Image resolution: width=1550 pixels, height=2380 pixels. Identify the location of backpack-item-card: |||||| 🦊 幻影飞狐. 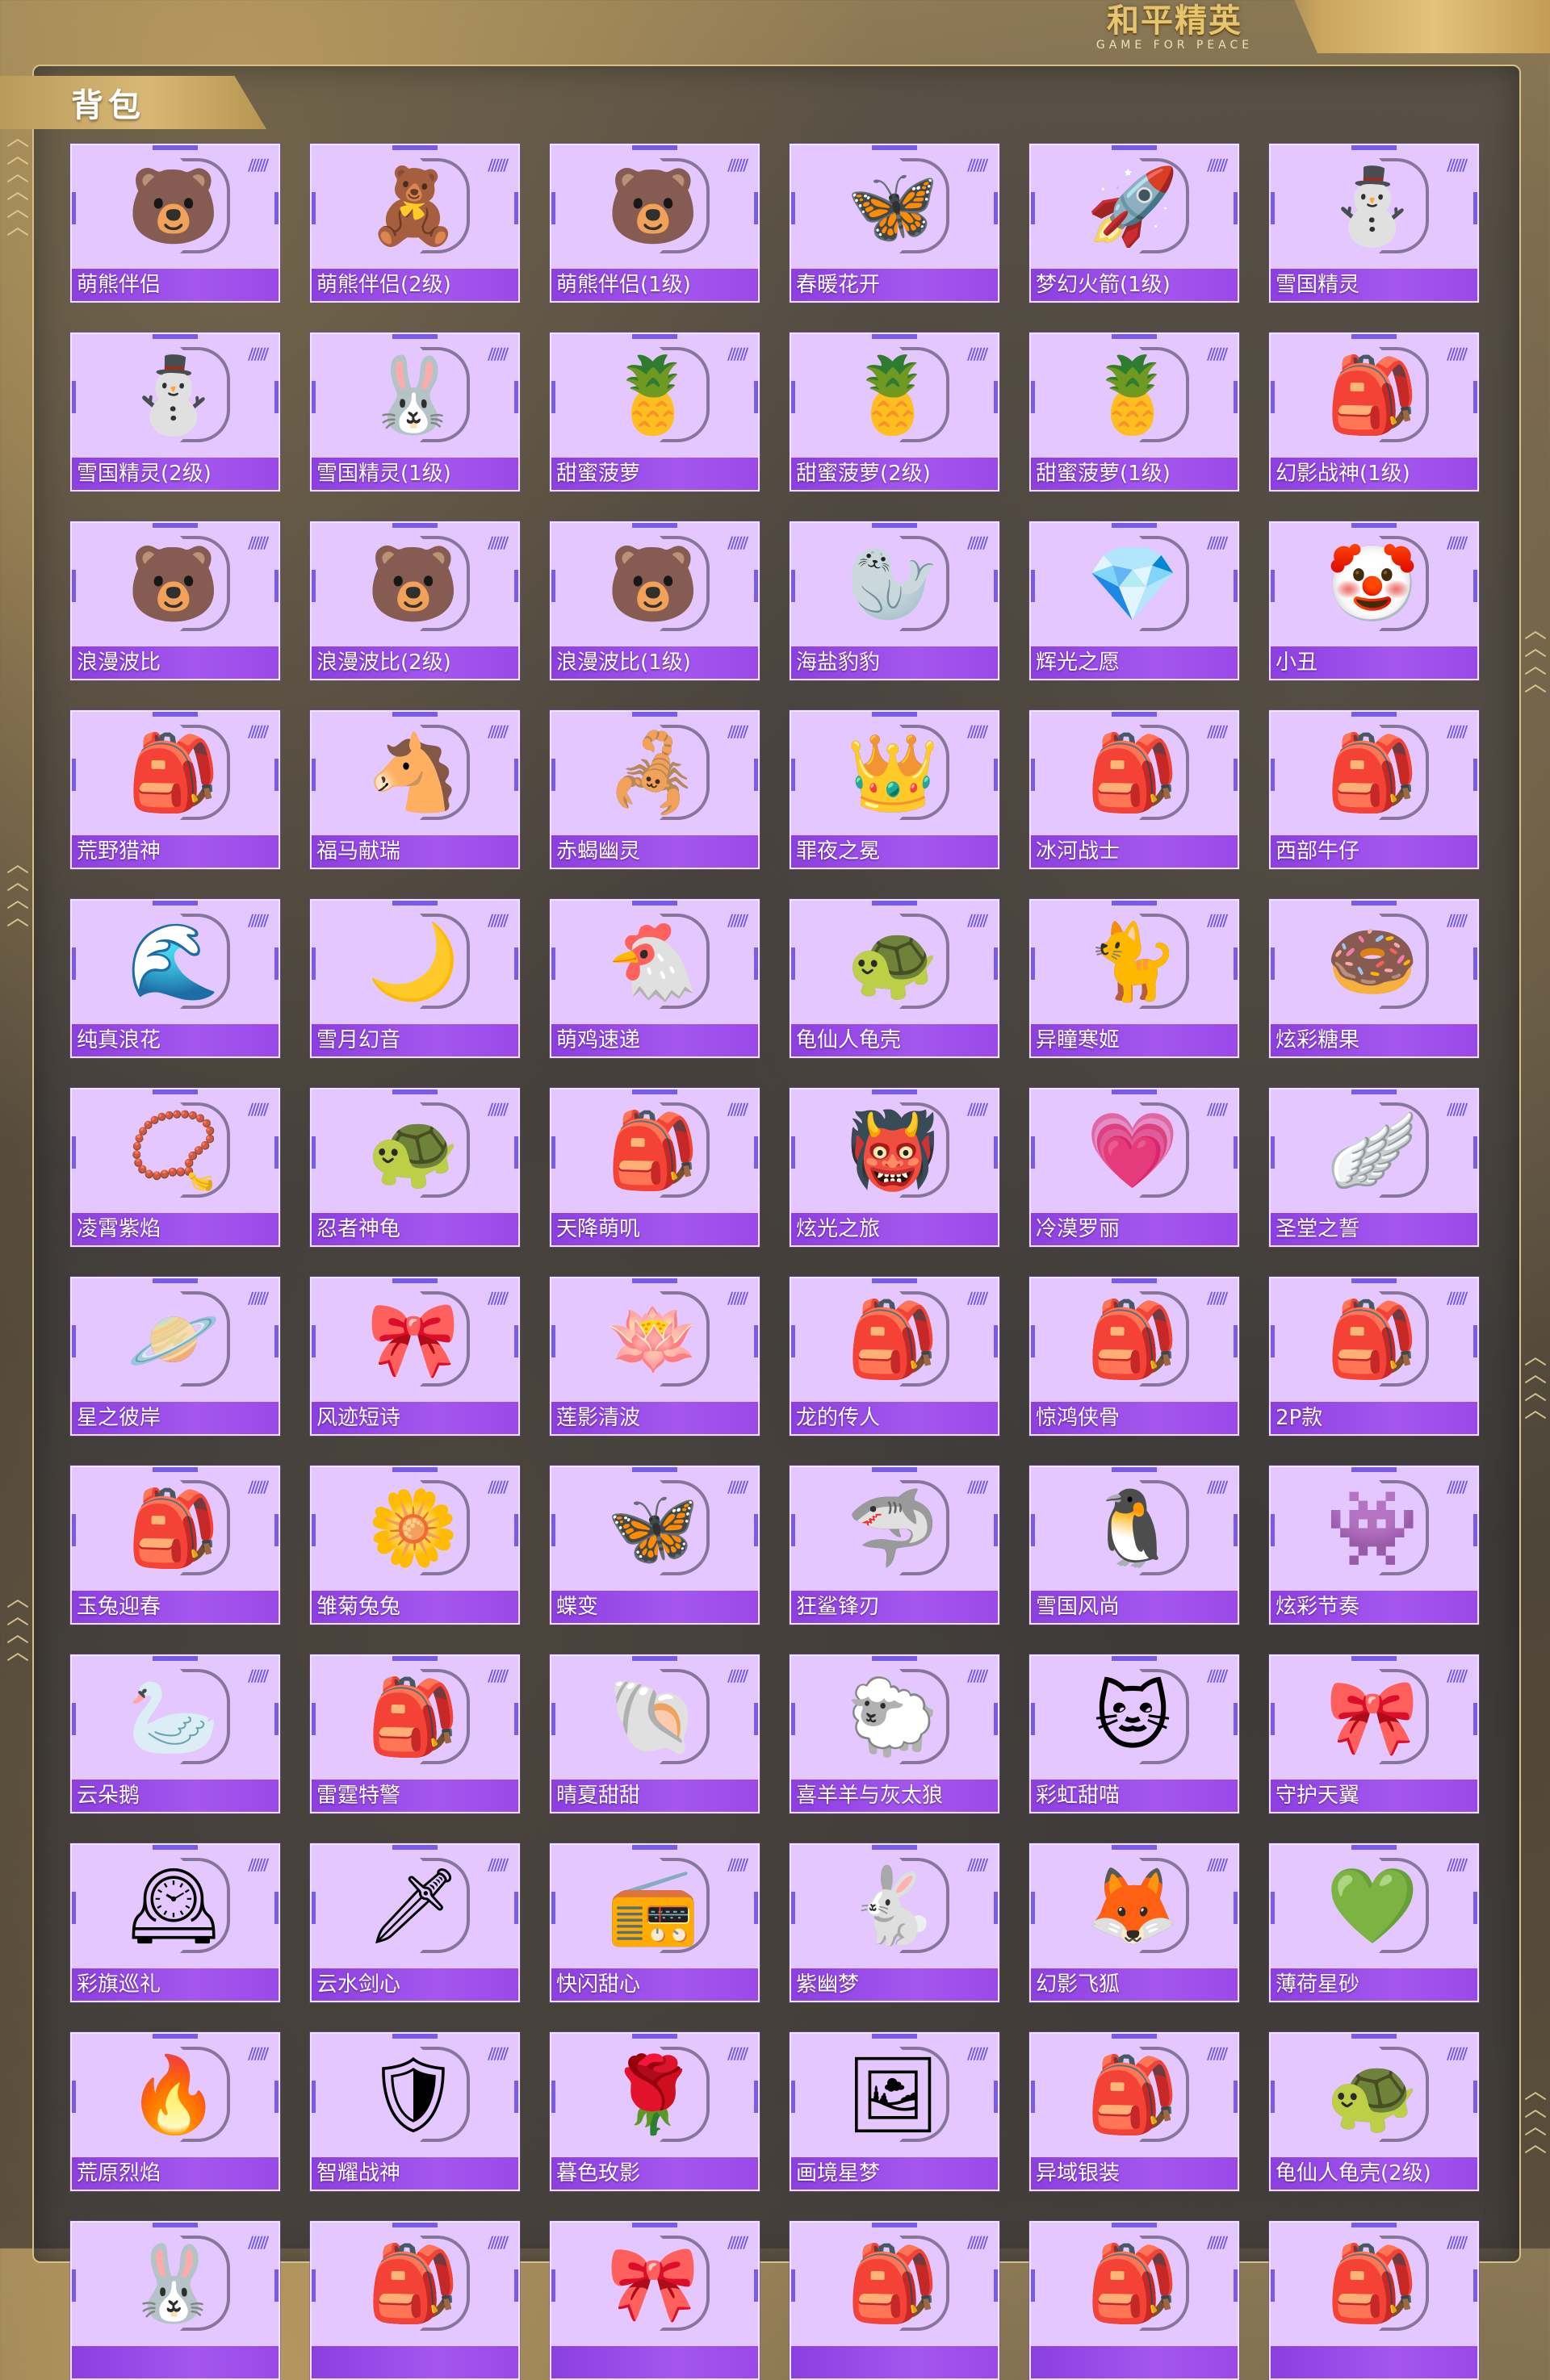
(1134, 1922).